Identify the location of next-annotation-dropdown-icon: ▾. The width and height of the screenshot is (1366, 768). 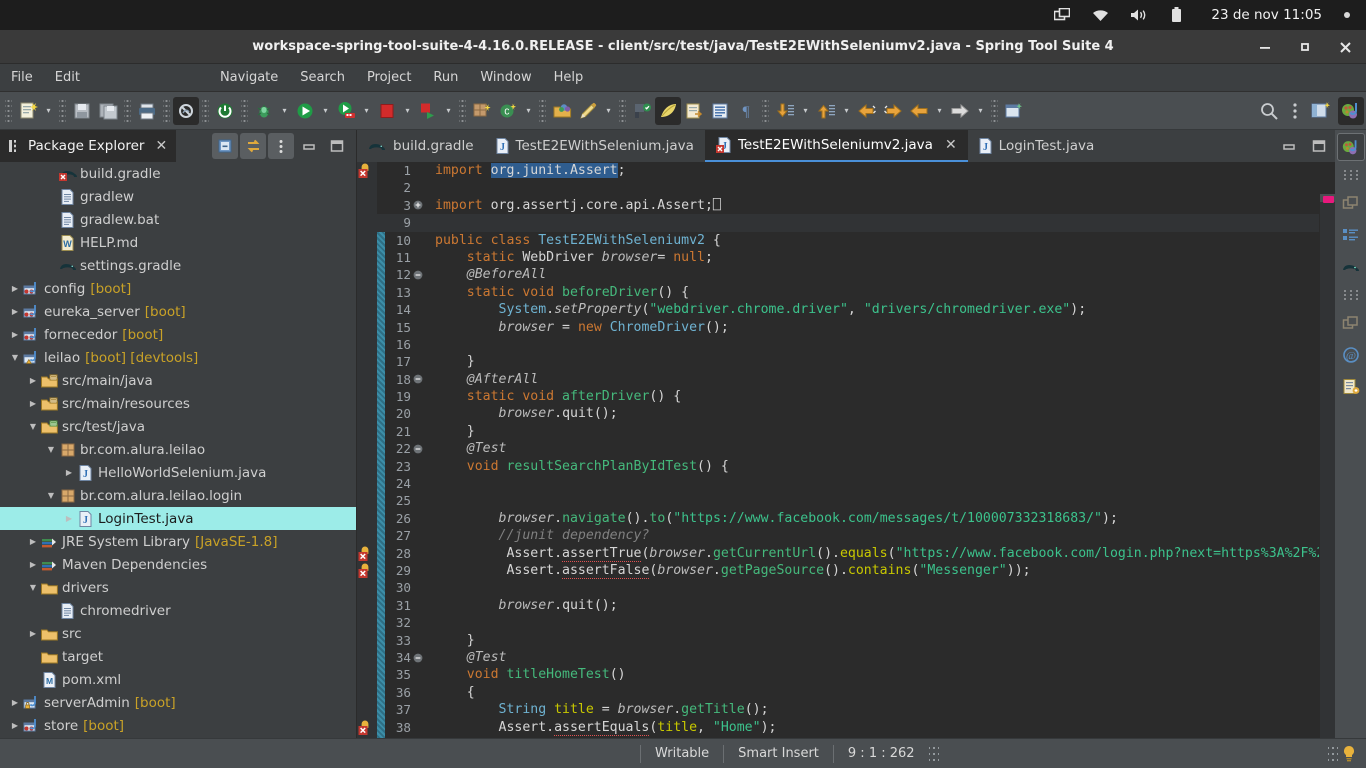
(805, 111).